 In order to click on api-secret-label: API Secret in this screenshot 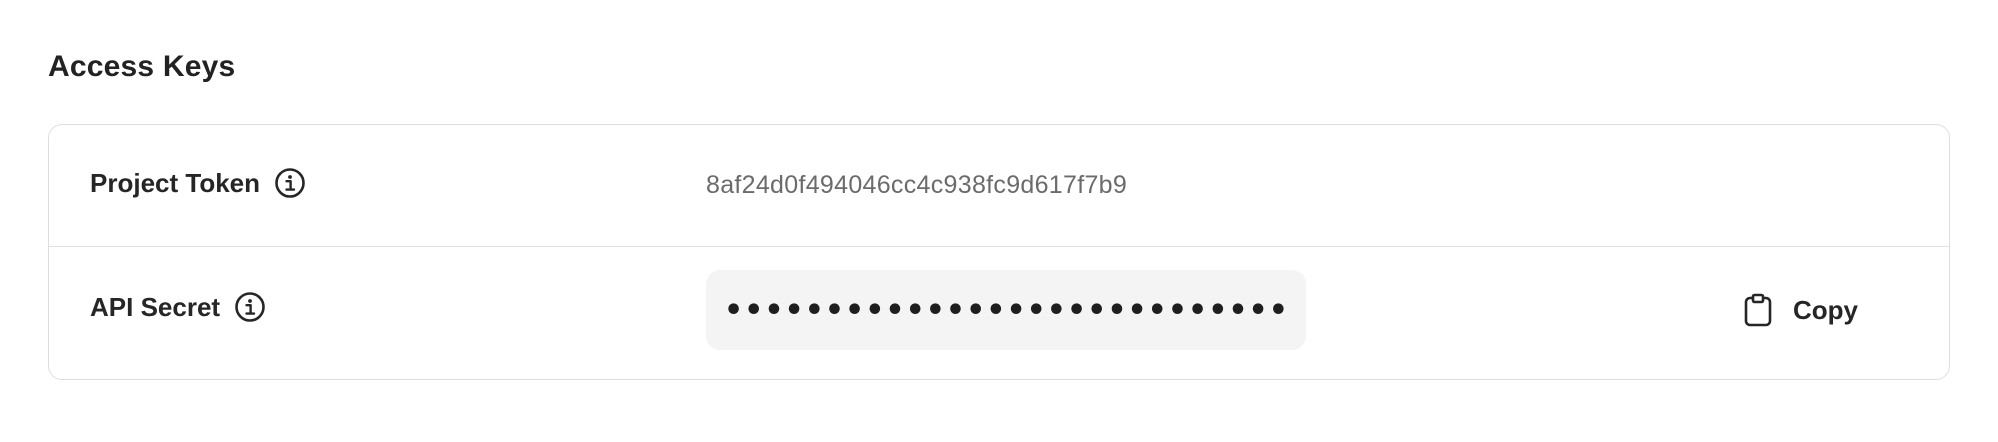, I will do `click(155, 306)`.